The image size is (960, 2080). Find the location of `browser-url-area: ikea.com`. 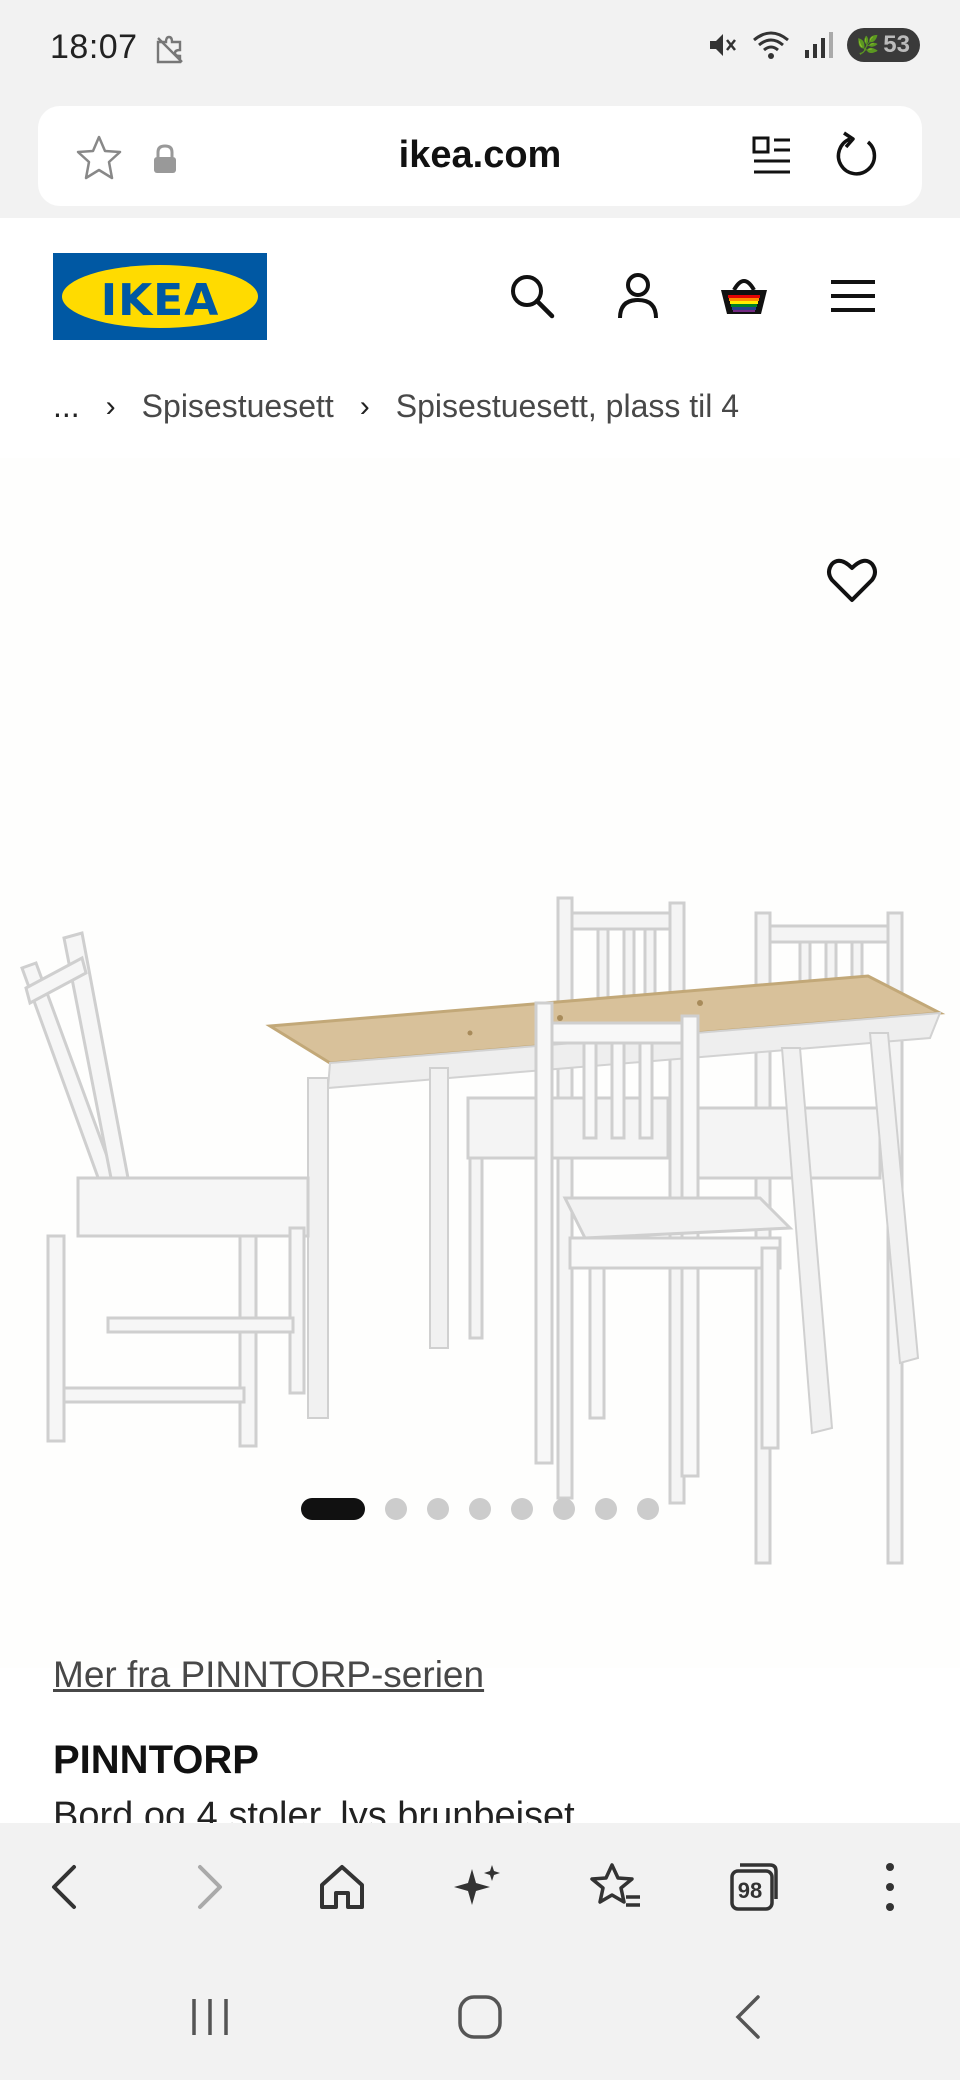

browser-url-area: ikea.com is located at coordinates (480, 159).